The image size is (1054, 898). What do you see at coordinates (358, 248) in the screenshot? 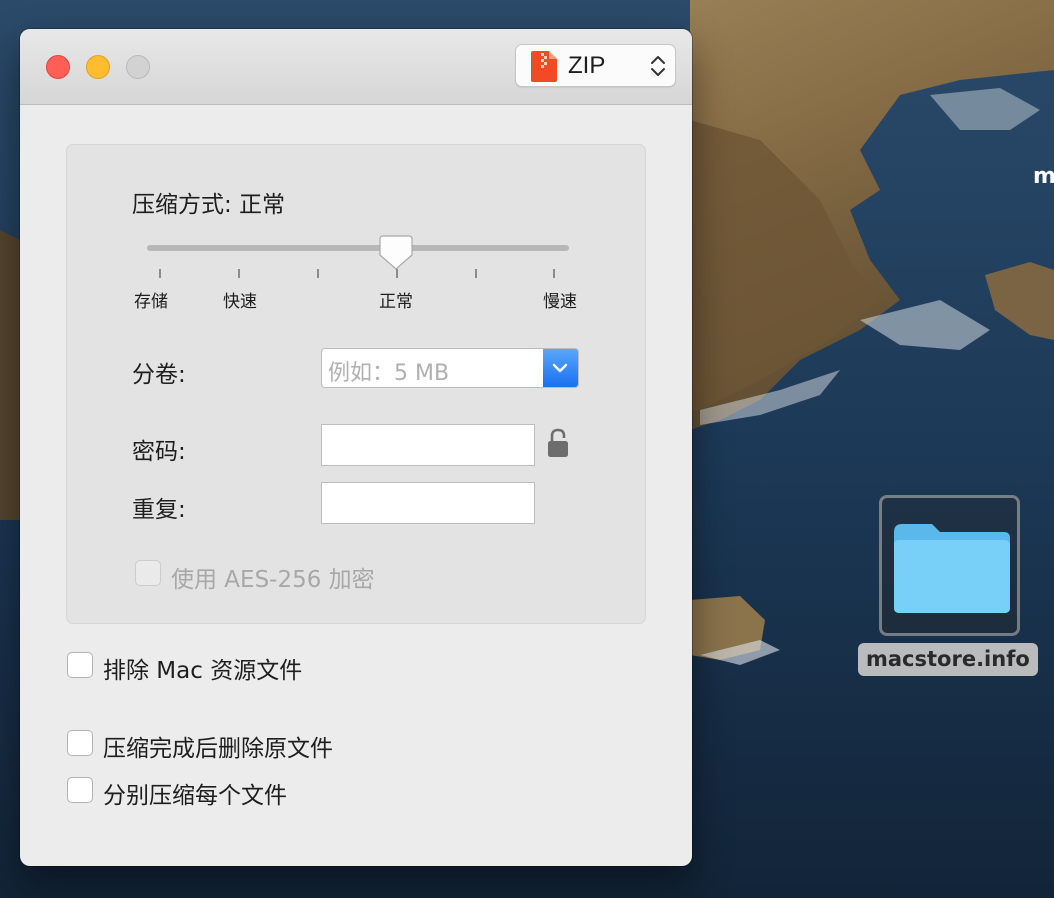
I see `compression-slider-track` at bounding box center [358, 248].